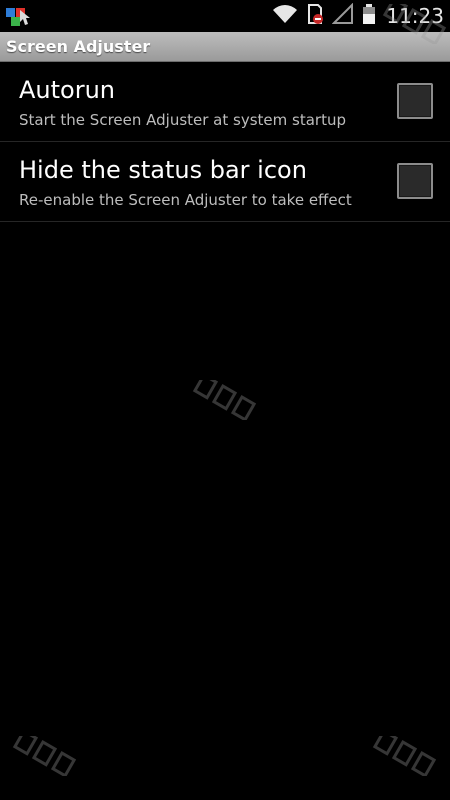  I want to click on app-notification-icon, so click(21, 16).